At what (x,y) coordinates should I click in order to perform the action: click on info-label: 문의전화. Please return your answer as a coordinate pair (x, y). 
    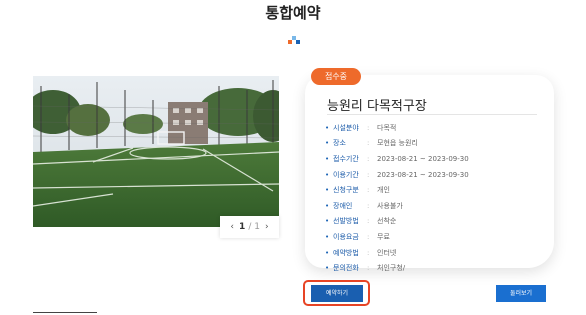
    Looking at the image, I should click on (346, 268).